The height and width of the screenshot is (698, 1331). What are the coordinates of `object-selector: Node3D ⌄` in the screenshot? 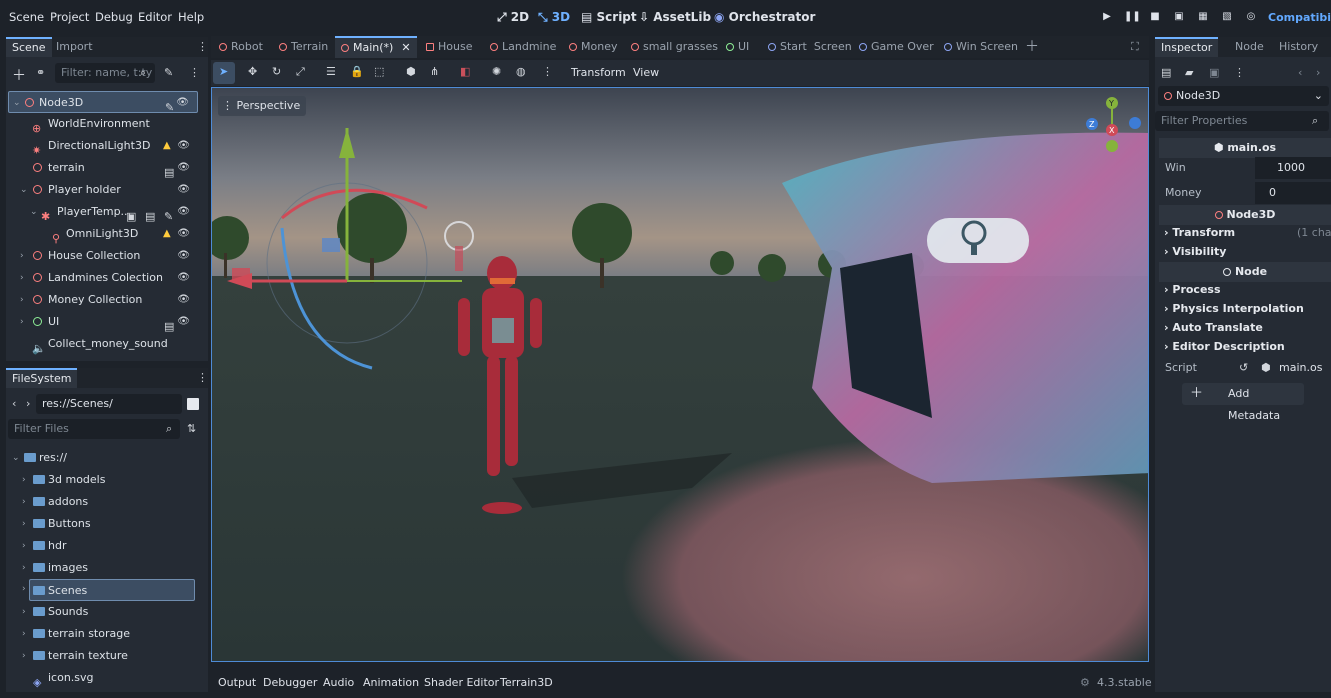 It's located at (1243, 96).